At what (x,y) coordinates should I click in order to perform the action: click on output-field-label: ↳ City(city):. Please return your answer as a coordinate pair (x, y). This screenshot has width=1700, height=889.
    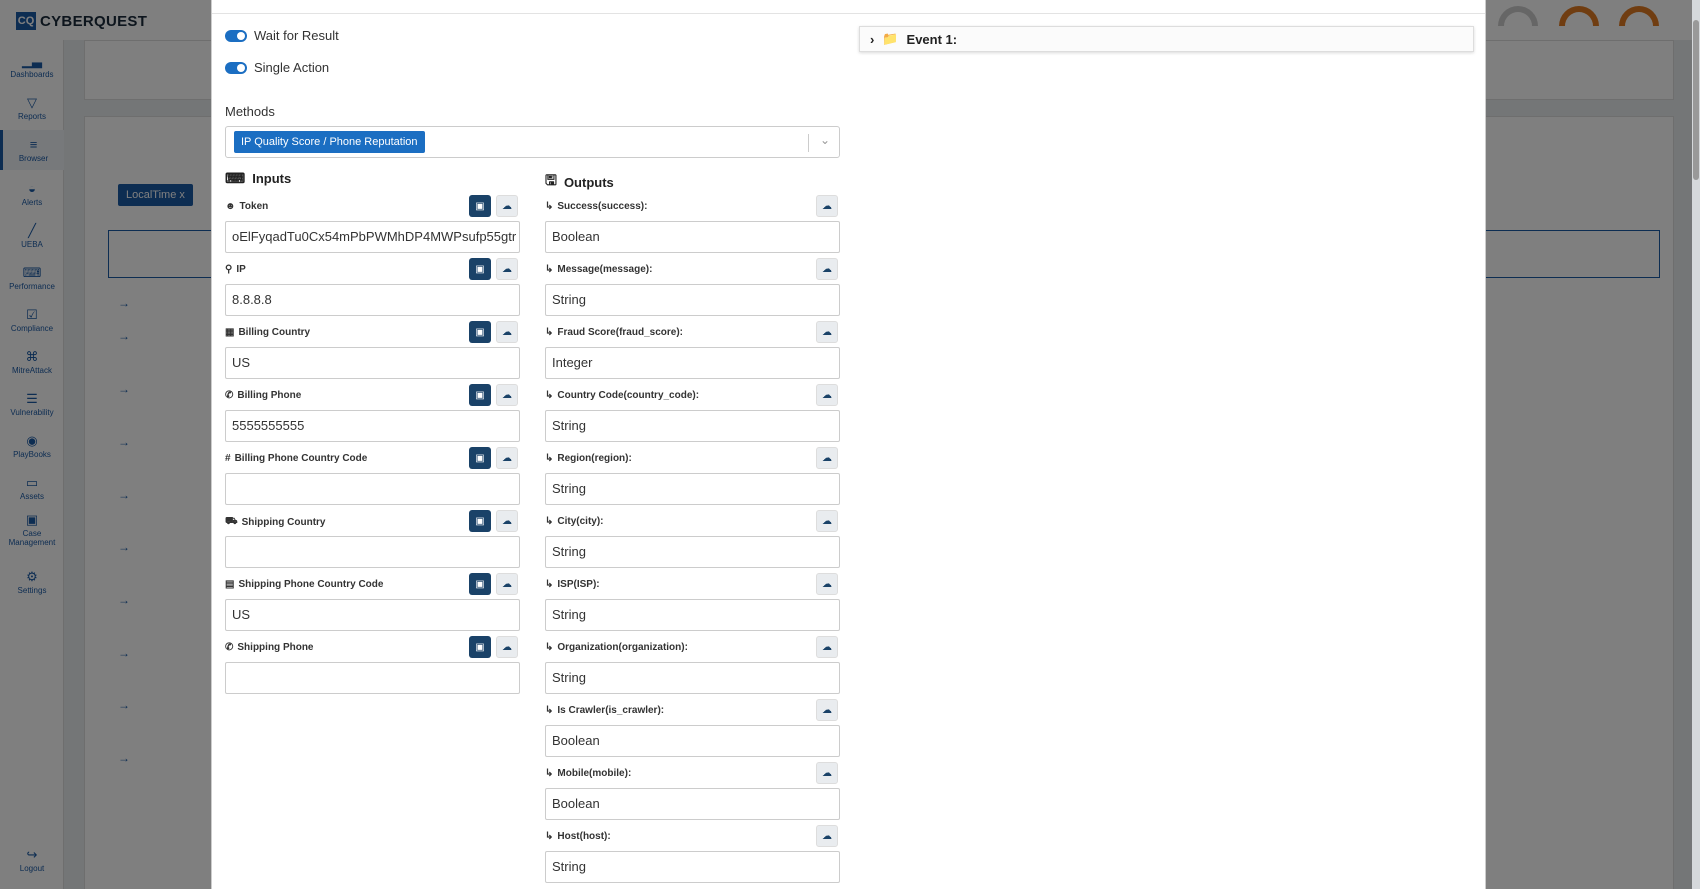
    Looking at the image, I should click on (574, 521).